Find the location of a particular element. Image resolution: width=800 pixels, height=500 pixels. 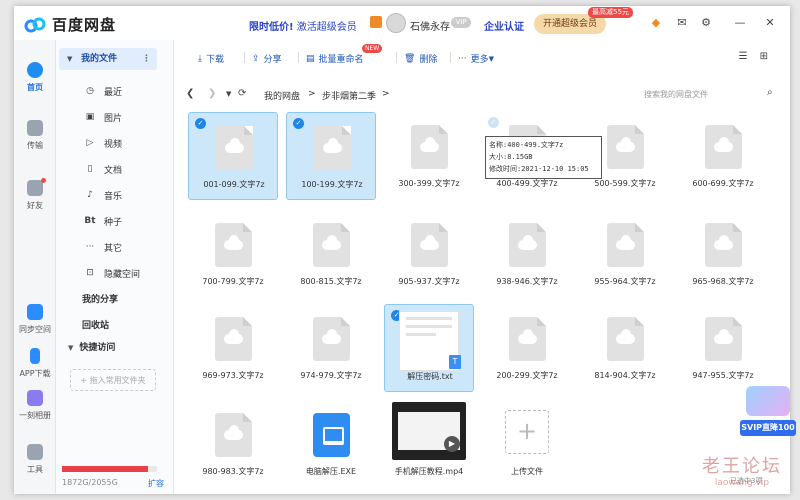

minimize-icon: — is located at coordinates (740, 23).